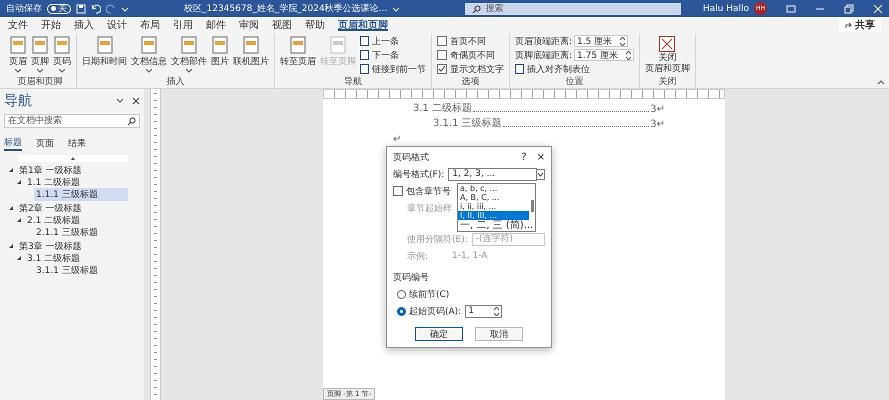 The height and width of the screenshot is (400, 889). Describe the element at coordinates (45, 143) in the screenshot. I see `pane-tab: 页面` at that location.